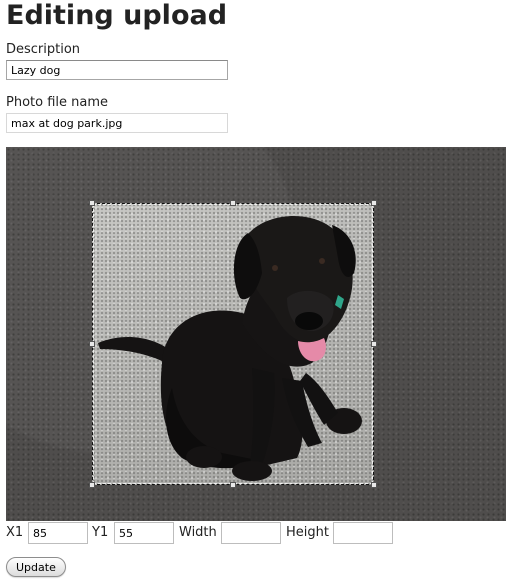  Describe the element at coordinates (117, 123) in the screenshot. I see `photo-file-name-input` at that location.